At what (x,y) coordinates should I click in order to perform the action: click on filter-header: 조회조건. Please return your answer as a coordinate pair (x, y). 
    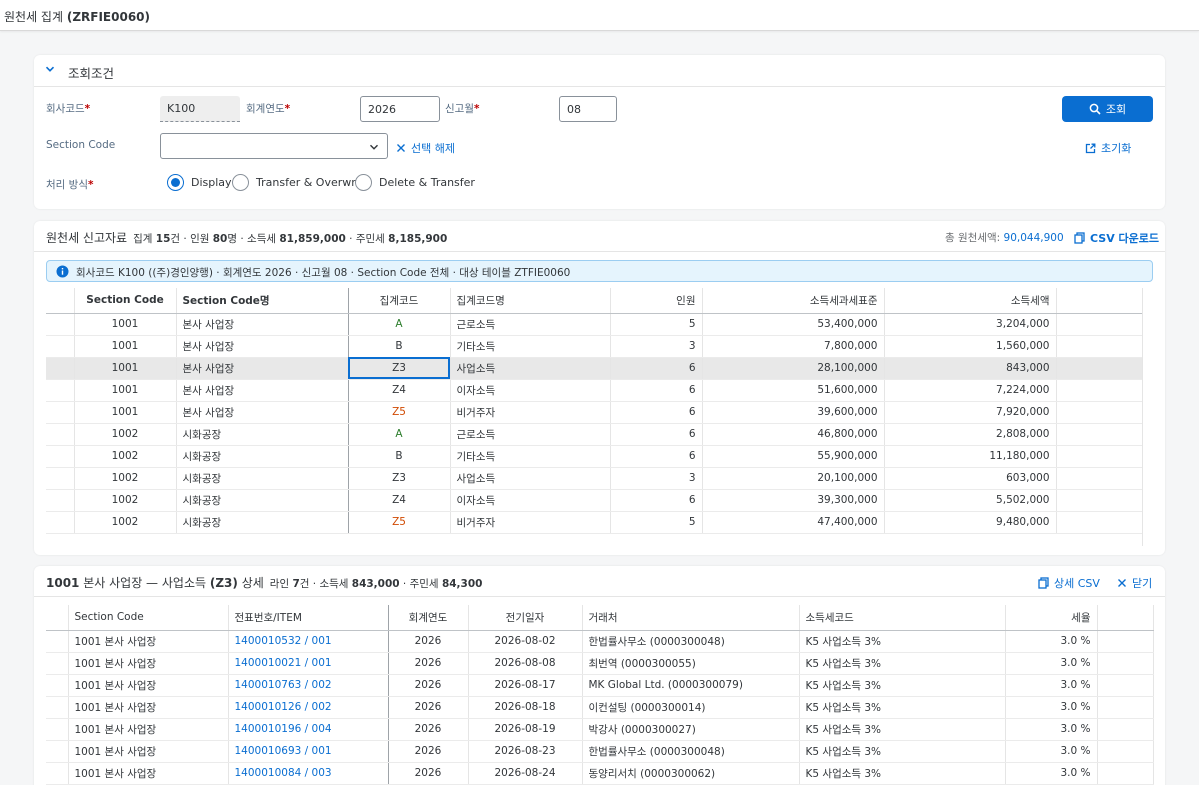
    Looking at the image, I should click on (599, 71).